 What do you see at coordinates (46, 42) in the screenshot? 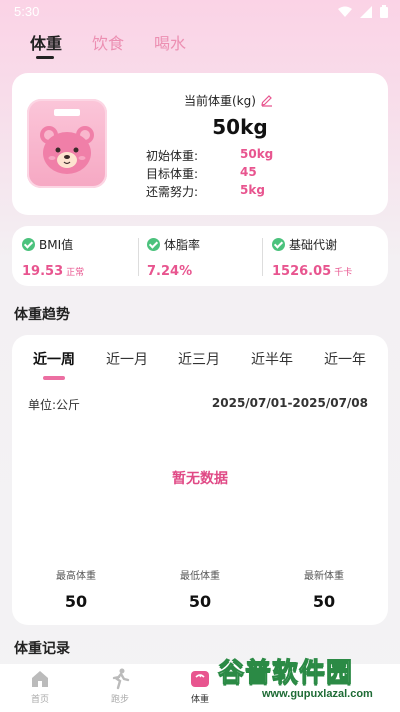
I see `tab-weight: 体重` at bounding box center [46, 42].